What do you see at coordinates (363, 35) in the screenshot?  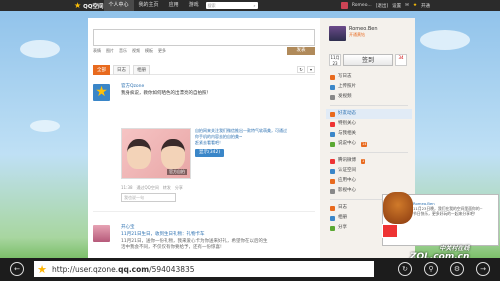 I see `vip-link: 开通黄钻` at bounding box center [363, 35].